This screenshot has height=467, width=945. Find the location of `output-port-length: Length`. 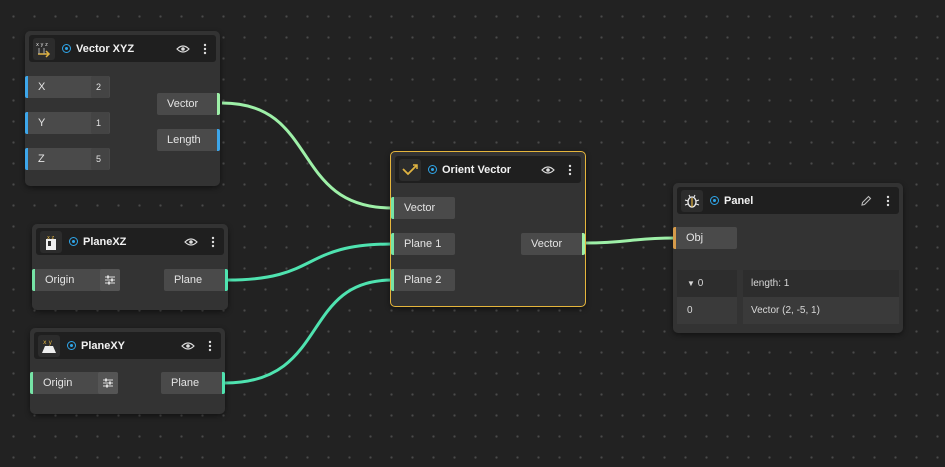

output-port-length: Length is located at coordinates (188, 140).